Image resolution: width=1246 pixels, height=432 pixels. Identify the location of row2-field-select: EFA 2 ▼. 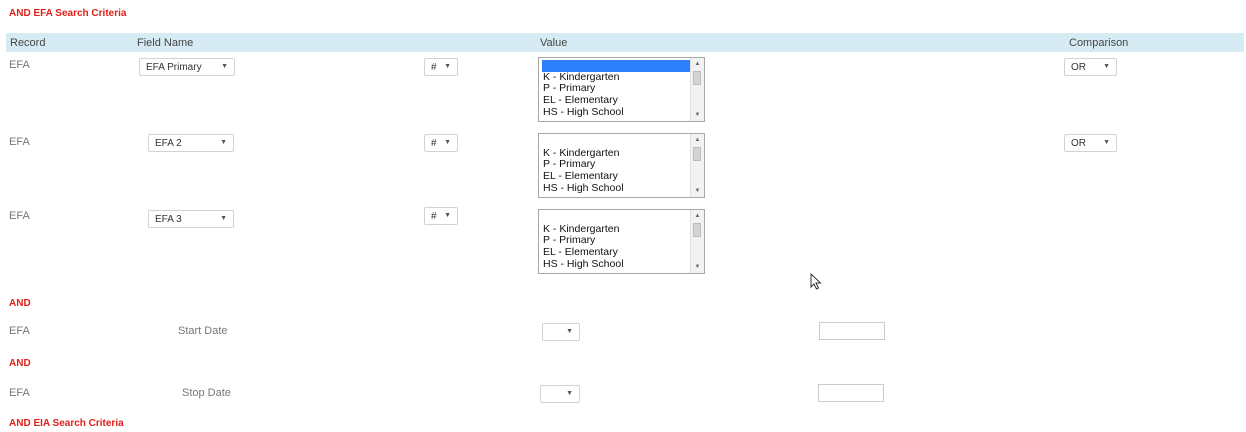
(191, 143).